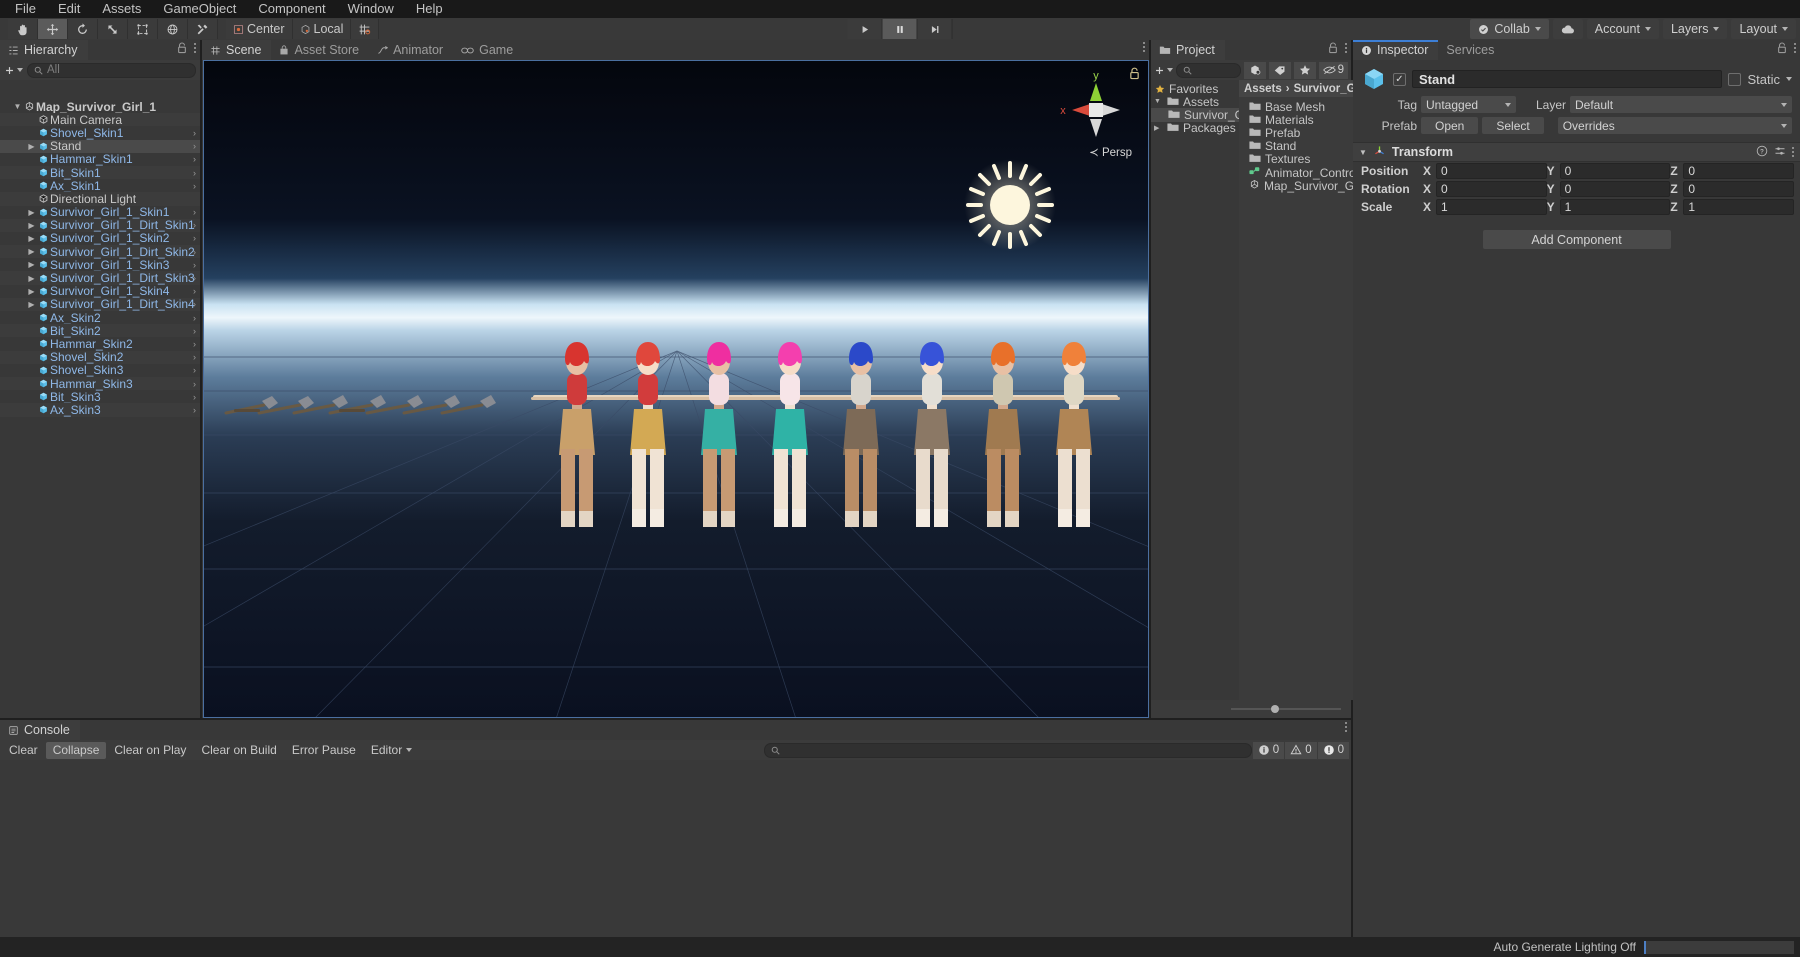  I want to click on menu-item-gameobject: GameObject, so click(199, 9).